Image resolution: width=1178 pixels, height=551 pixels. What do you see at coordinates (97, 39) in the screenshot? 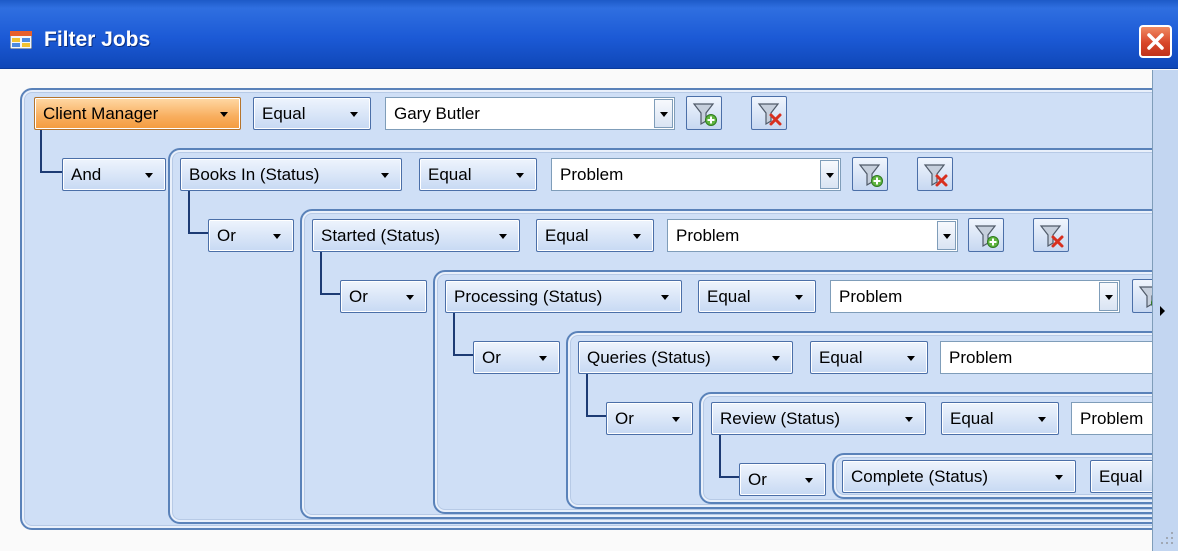
I see `window-title: Filter Jobs` at bounding box center [97, 39].